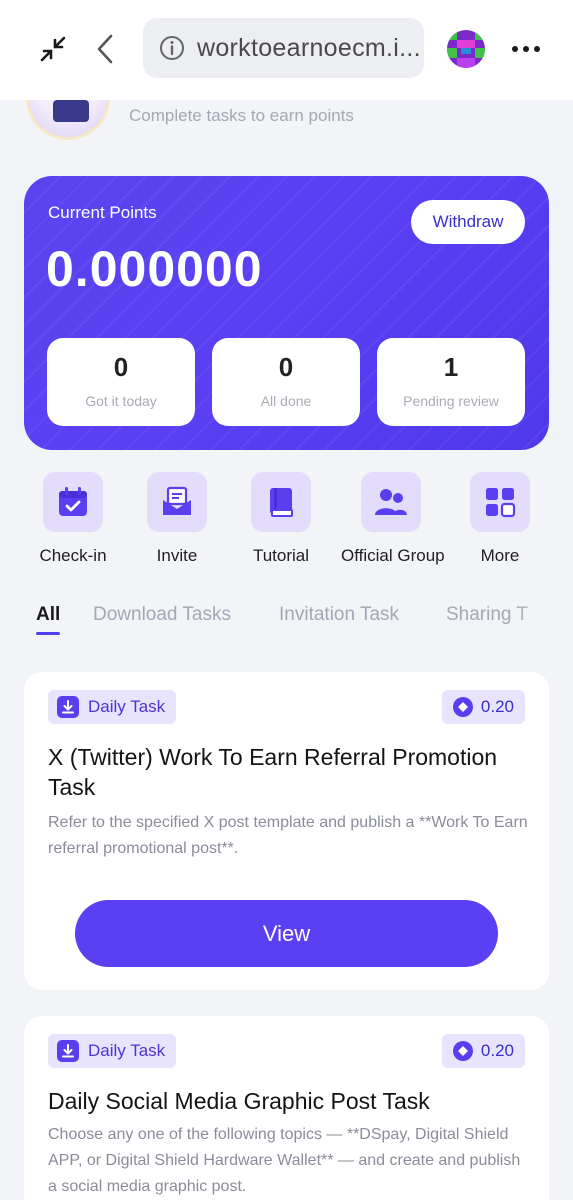  Describe the element at coordinates (48, 614) in the screenshot. I see `tab-label: All` at that location.